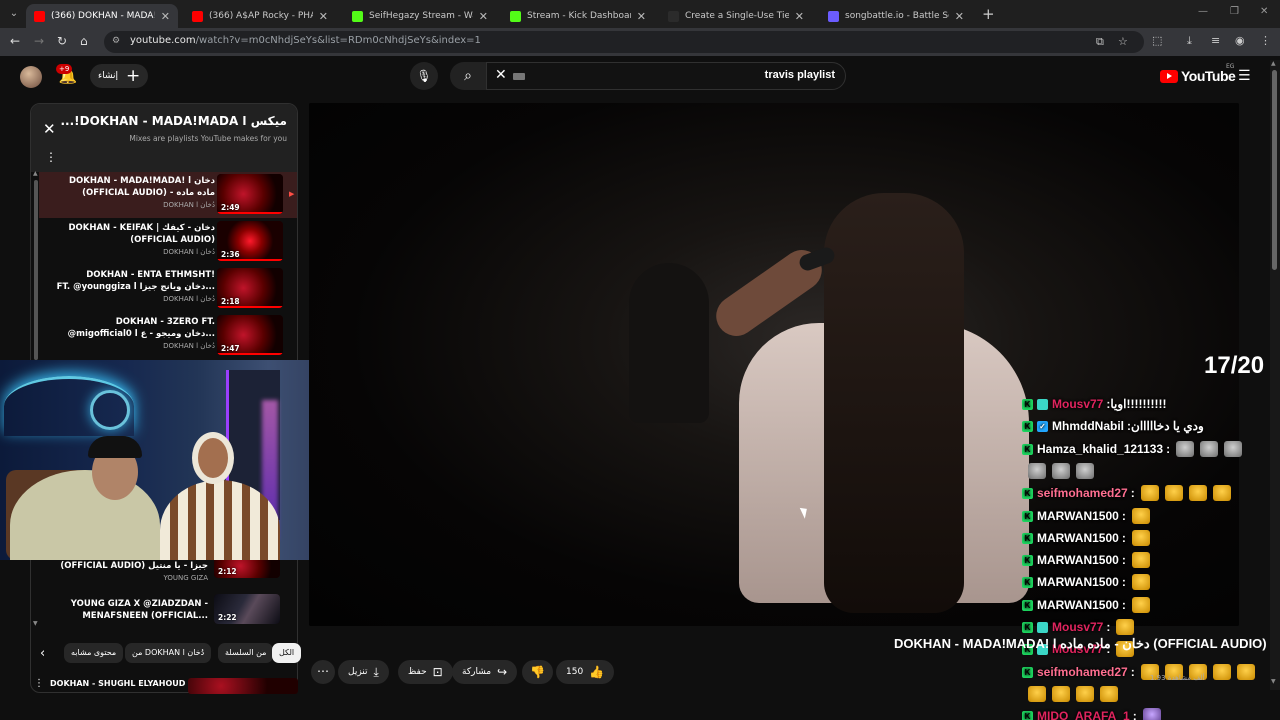 The height and width of the screenshot is (720, 1280). What do you see at coordinates (1177, 678) in the screenshot?
I see `view-count: 1.93 ألف مشاهدة` at bounding box center [1177, 678].